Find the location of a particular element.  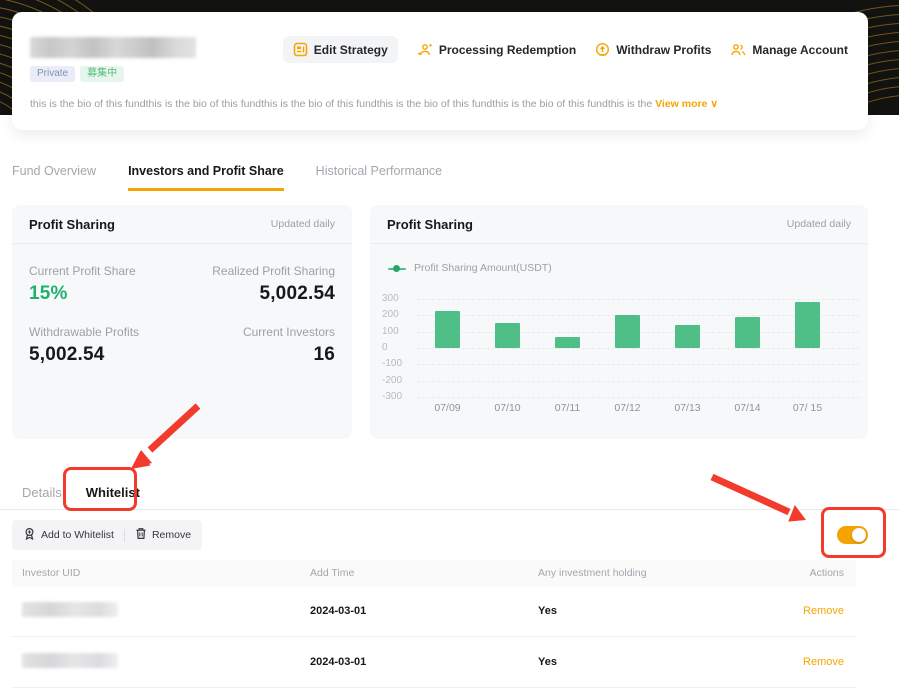

stat-value: 15% is located at coordinates (48, 293).